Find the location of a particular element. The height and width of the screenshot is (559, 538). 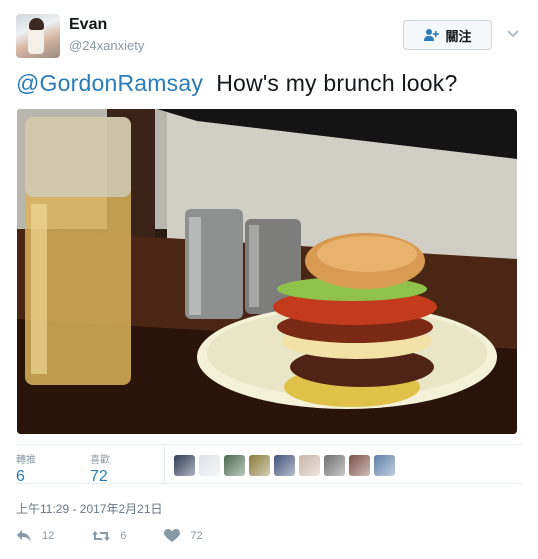

likes-count: 72 is located at coordinates (99, 476).